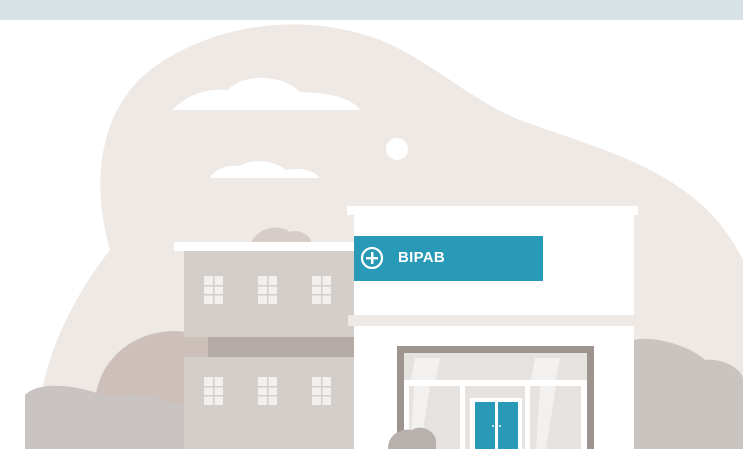 This screenshot has height=449, width=743. I want to click on door-left, so click(485, 425).